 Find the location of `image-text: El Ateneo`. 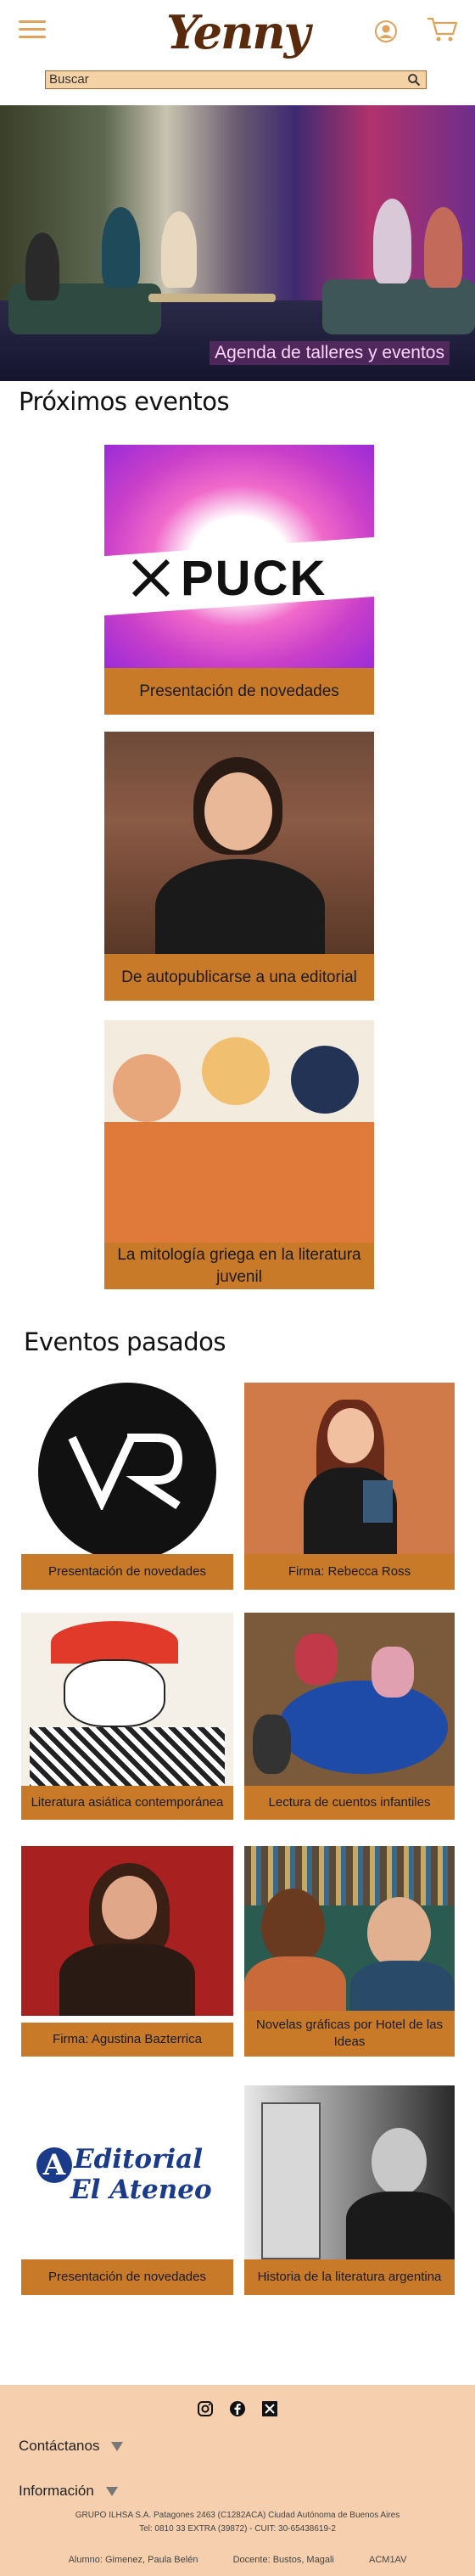

image-text: El Ateneo is located at coordinates (141, 2190).